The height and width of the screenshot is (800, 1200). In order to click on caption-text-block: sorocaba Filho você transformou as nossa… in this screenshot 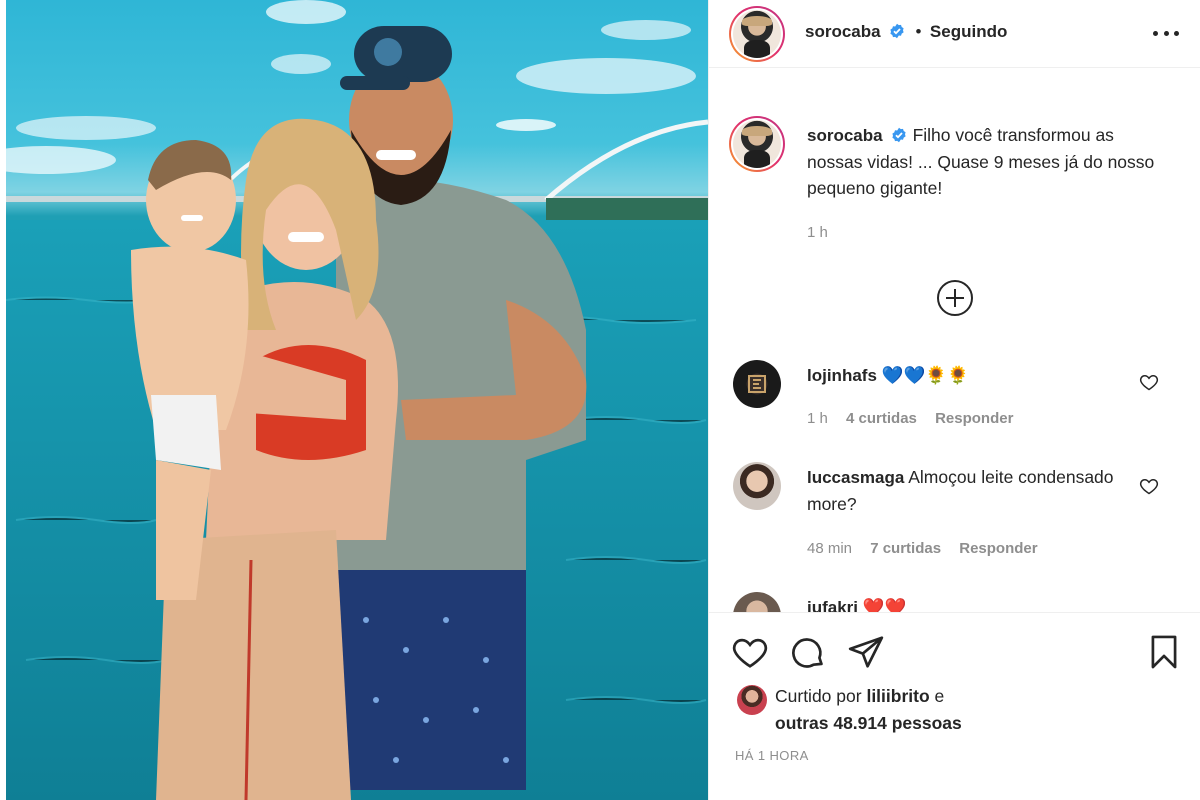, I will do `click(987, 161)`.